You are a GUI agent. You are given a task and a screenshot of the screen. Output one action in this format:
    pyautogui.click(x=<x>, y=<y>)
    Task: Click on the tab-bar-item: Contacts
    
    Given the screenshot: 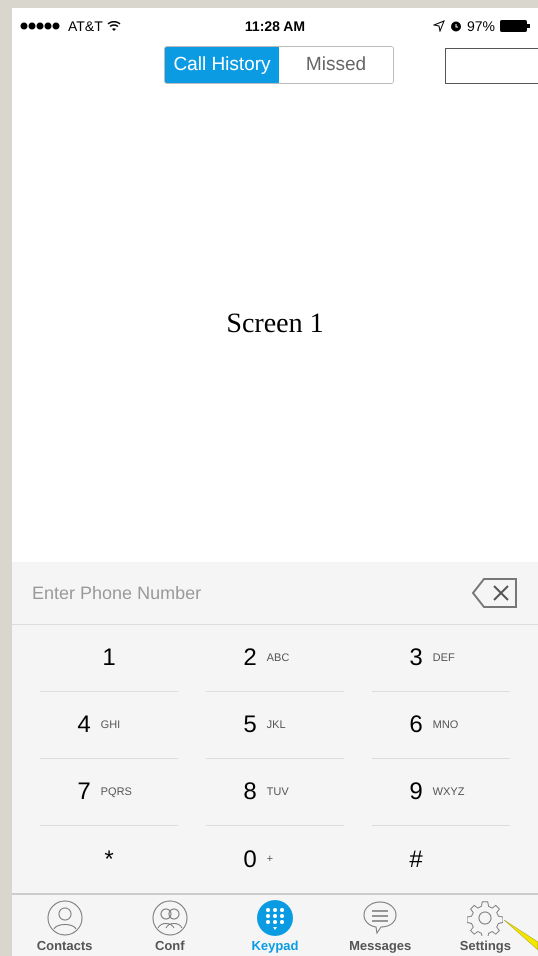 What is the action you would take?
    pyautogui.click(x=65, y=928)
    